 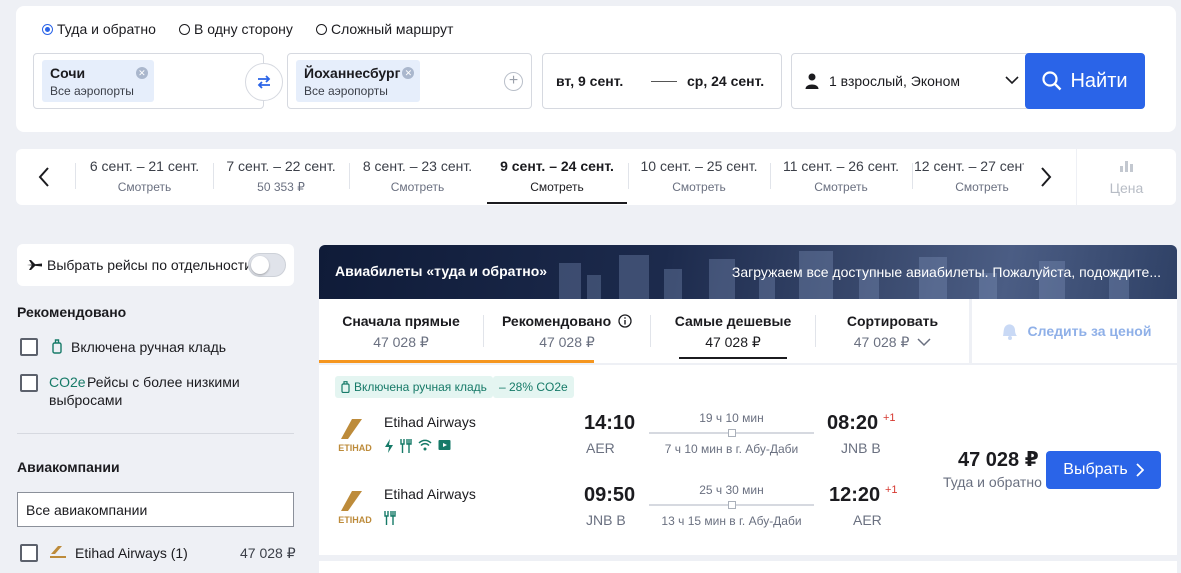 I want to click on co2-label-line1: Рейсы с более низкими, so click(x=163, y=382).